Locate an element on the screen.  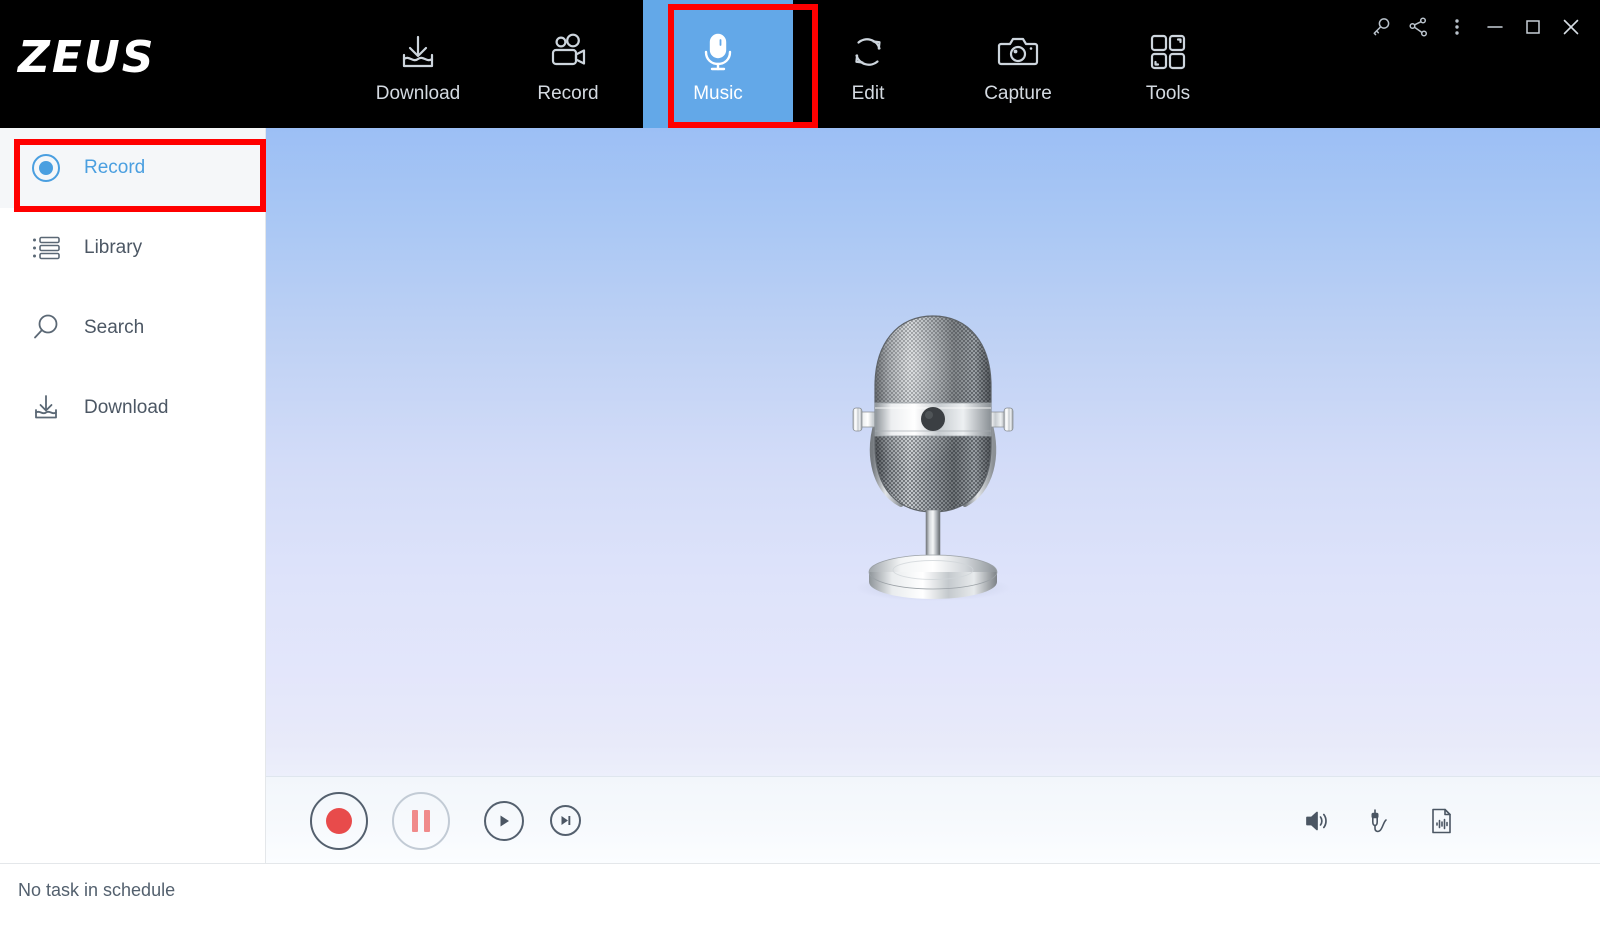
tab-capture-label: Capture is located at coordinates (1018, 93).